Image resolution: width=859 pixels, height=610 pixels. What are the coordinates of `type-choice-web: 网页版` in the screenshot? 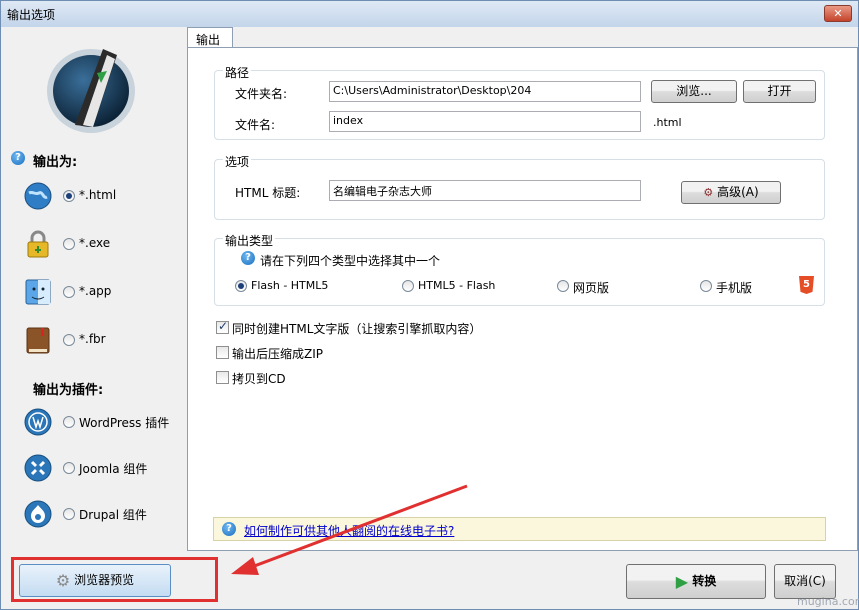 It's located at (597, 287).